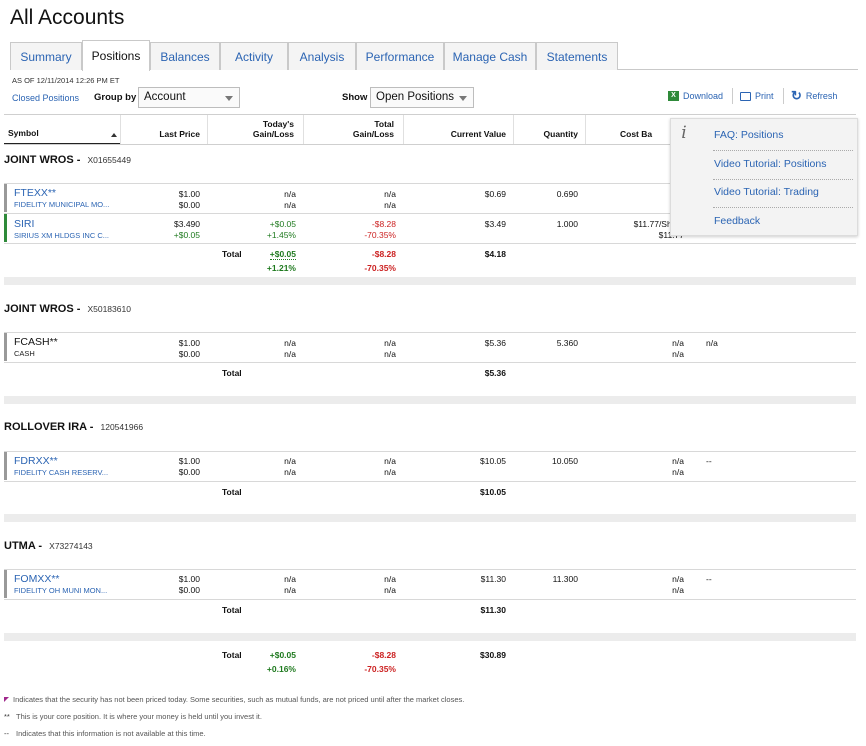 The image size is (866, 746). I want to click on position-symbol: FOMXX**, so click(37, 579).